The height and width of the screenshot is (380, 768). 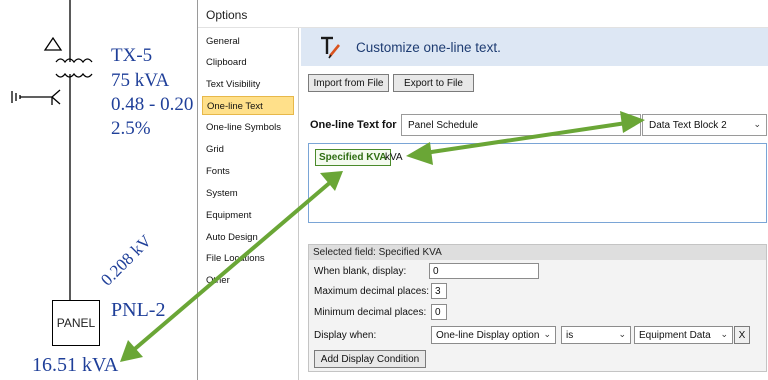 I want to click on transformer-kva: 75 kVA, so click(x=140, y=80).